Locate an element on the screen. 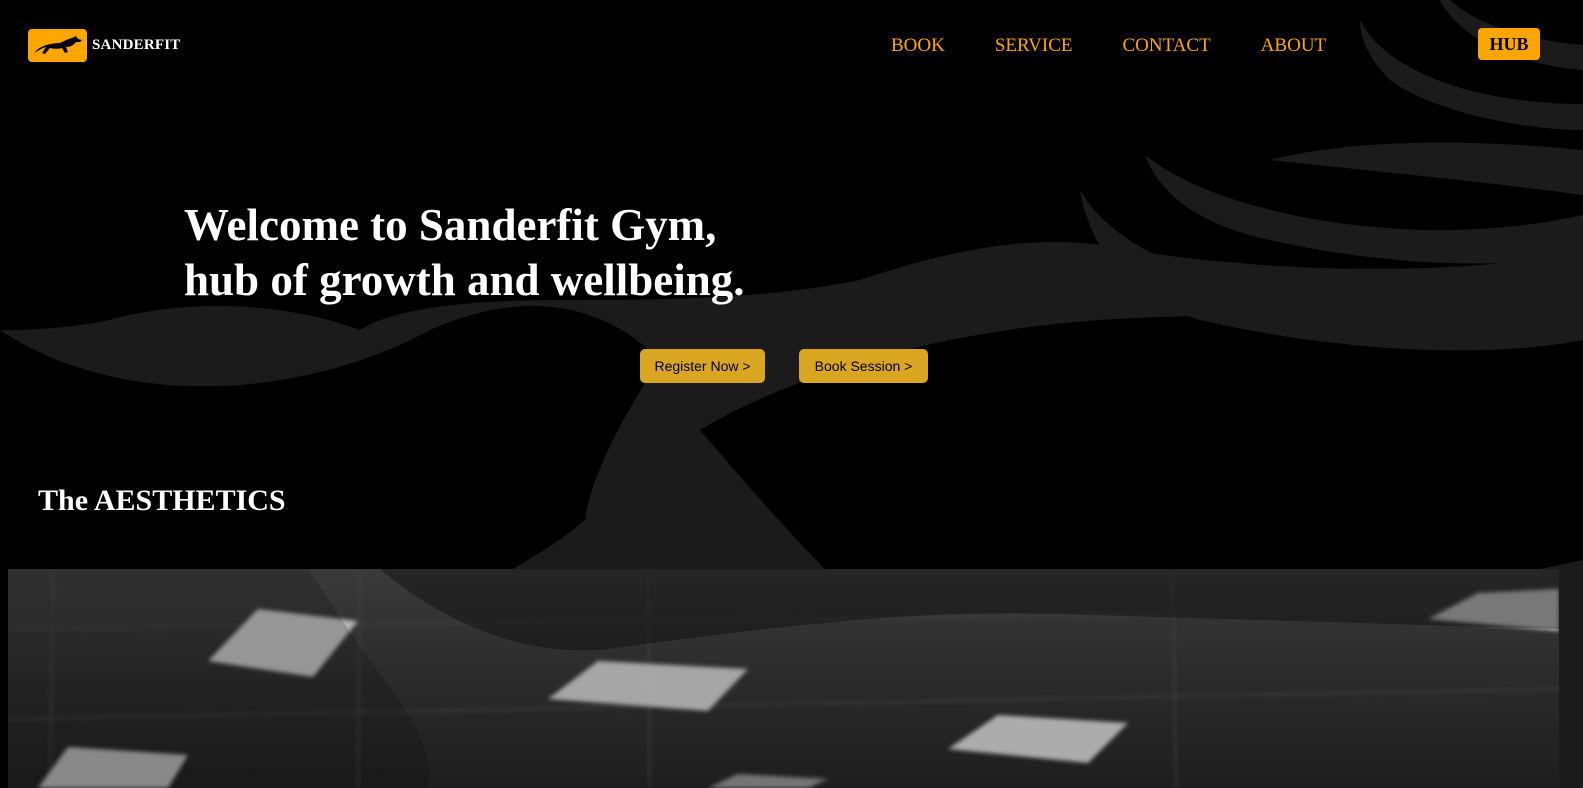 The height and width of the screenshot is (788, 1583). hub-button: HUB is located at coordinates (1509, 44).